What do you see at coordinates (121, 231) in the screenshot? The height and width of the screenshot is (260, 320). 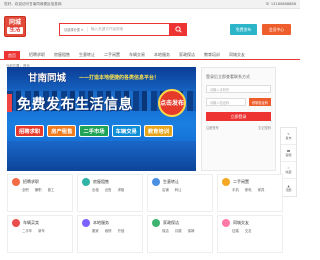 I see `category-sub-link: 开锁` at bounding box center [121, 231].